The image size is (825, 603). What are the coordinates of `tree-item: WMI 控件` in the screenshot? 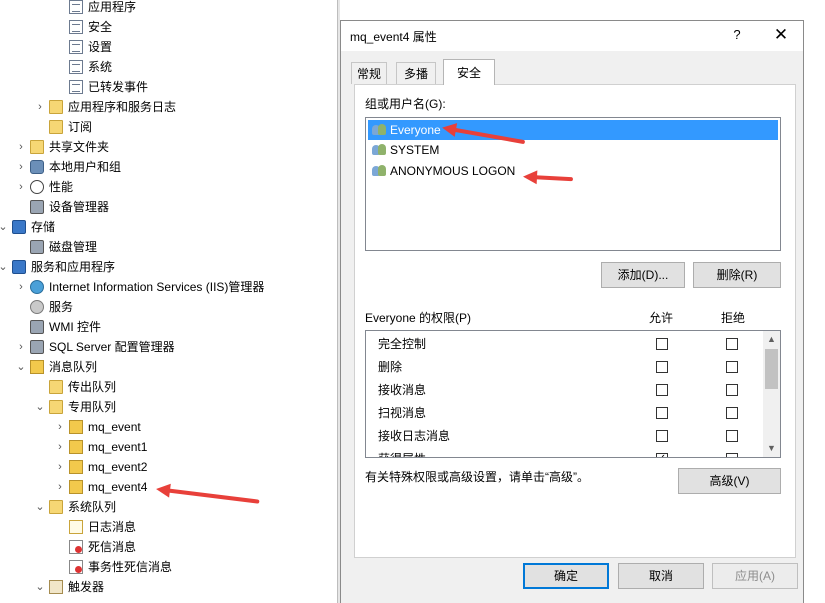 It's located at (168, 327).